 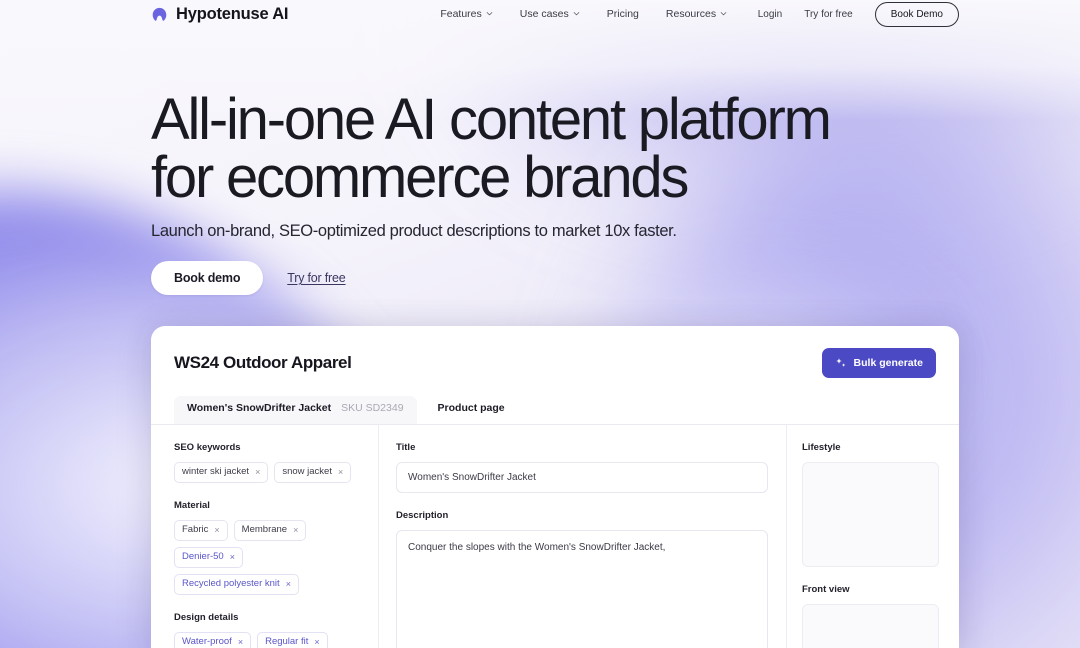 I want to click on nav-try-for-free-link: Try for free, so click(x=828, y=14).